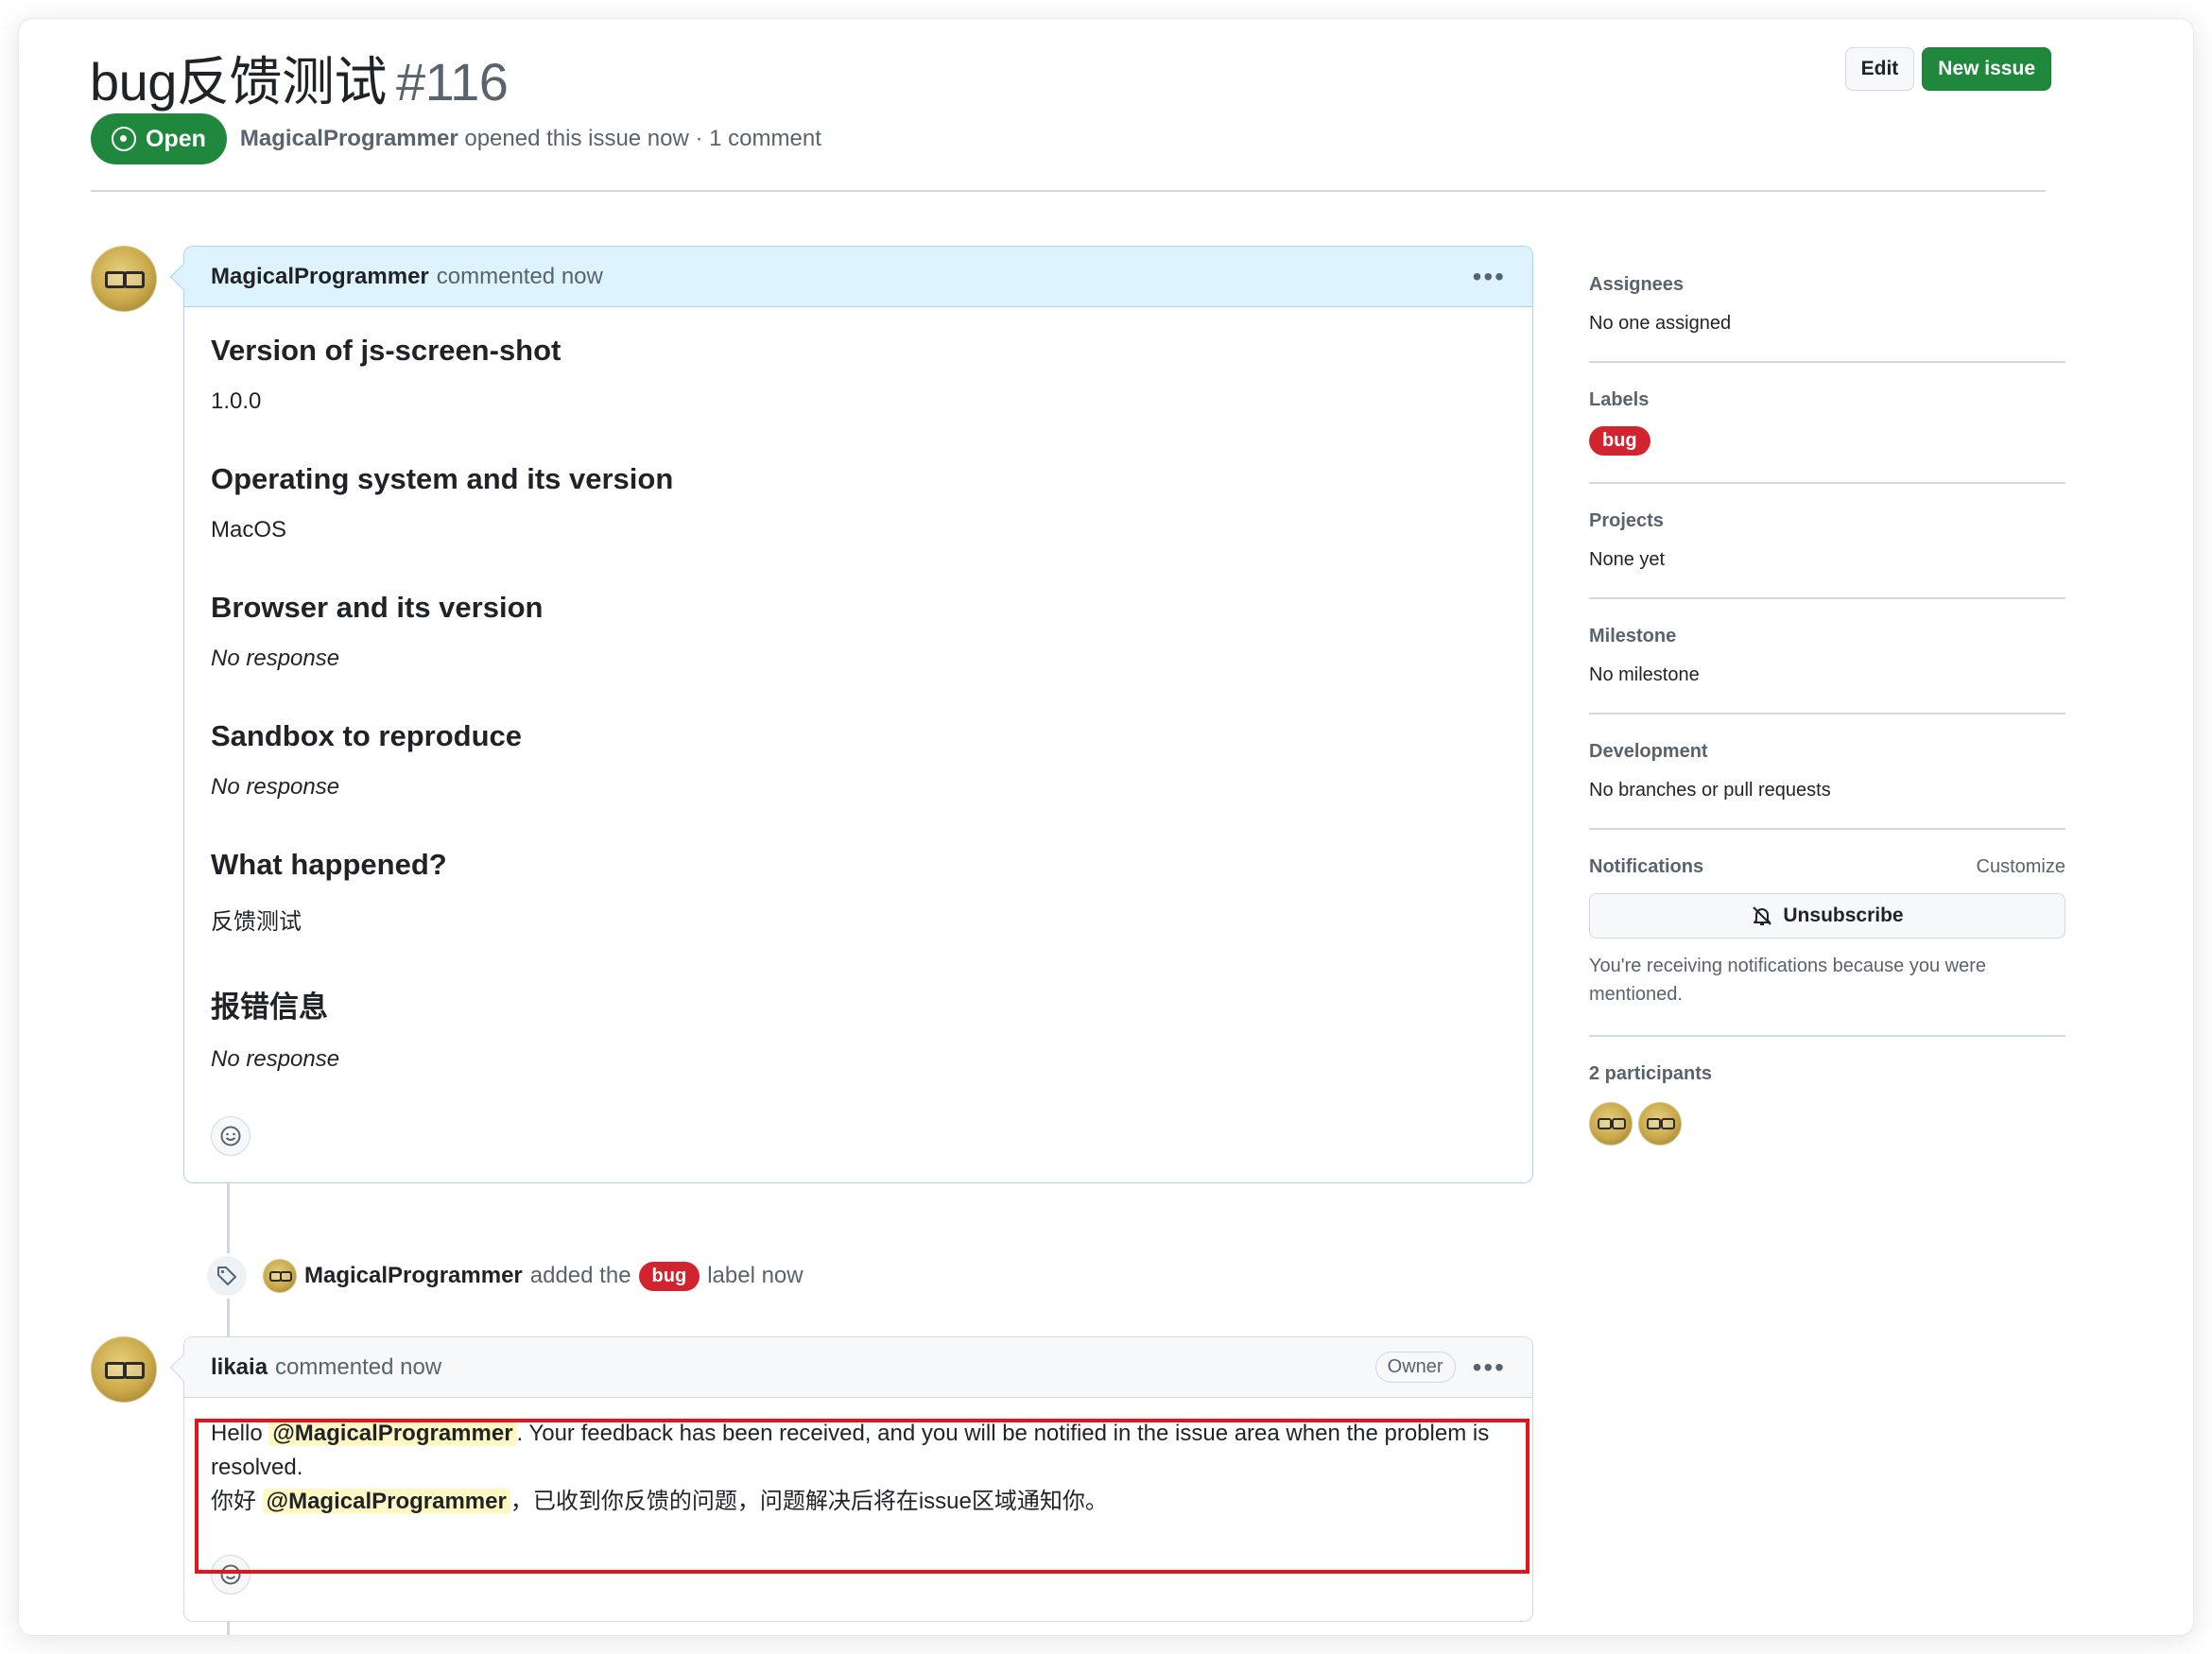 The width and height of the screenshot is (2212, 1654). What do you see at coordinates (256, 922) in the screenshot?
I see `section-value: 反馈测试` at bounding box center [256, 922].